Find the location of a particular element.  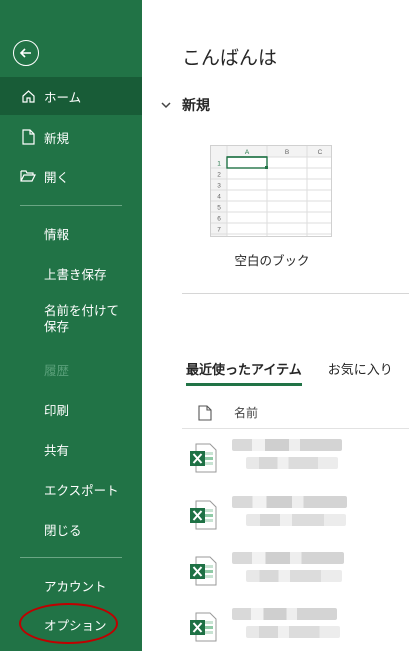

section-divider is located at coordinates (295, 293).